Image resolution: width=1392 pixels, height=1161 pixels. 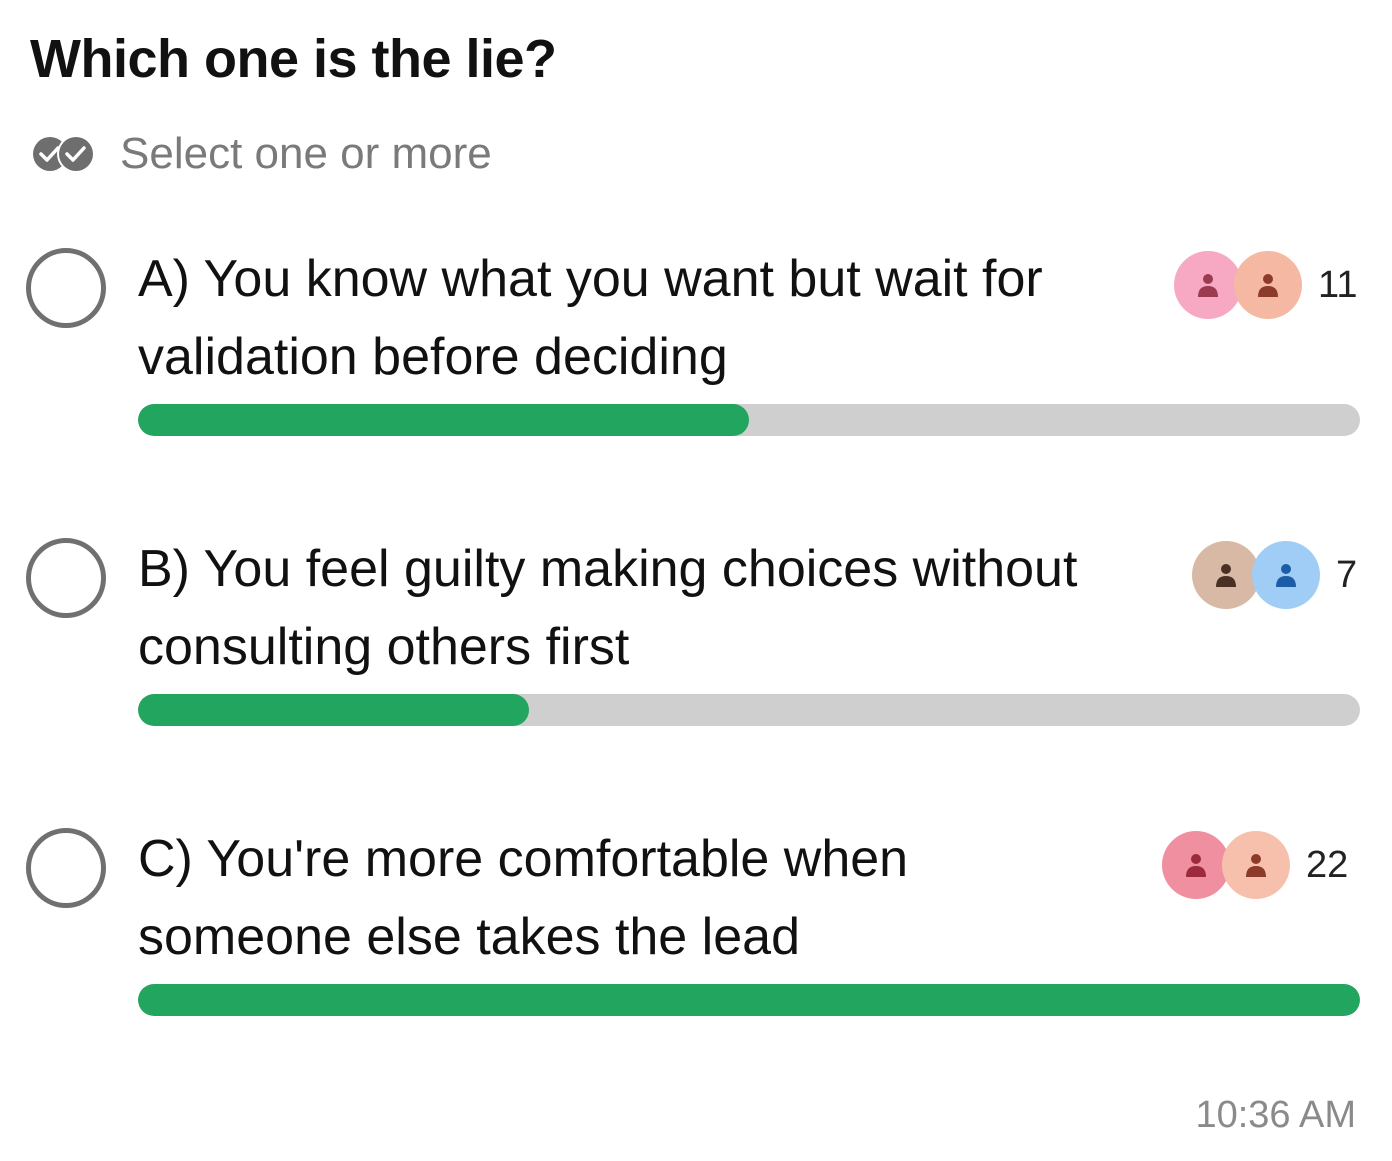 What do you see at coordinates (1347, 574) in the screenshot?
I see `vote-count: 7` at bounding box center [1347, 574].